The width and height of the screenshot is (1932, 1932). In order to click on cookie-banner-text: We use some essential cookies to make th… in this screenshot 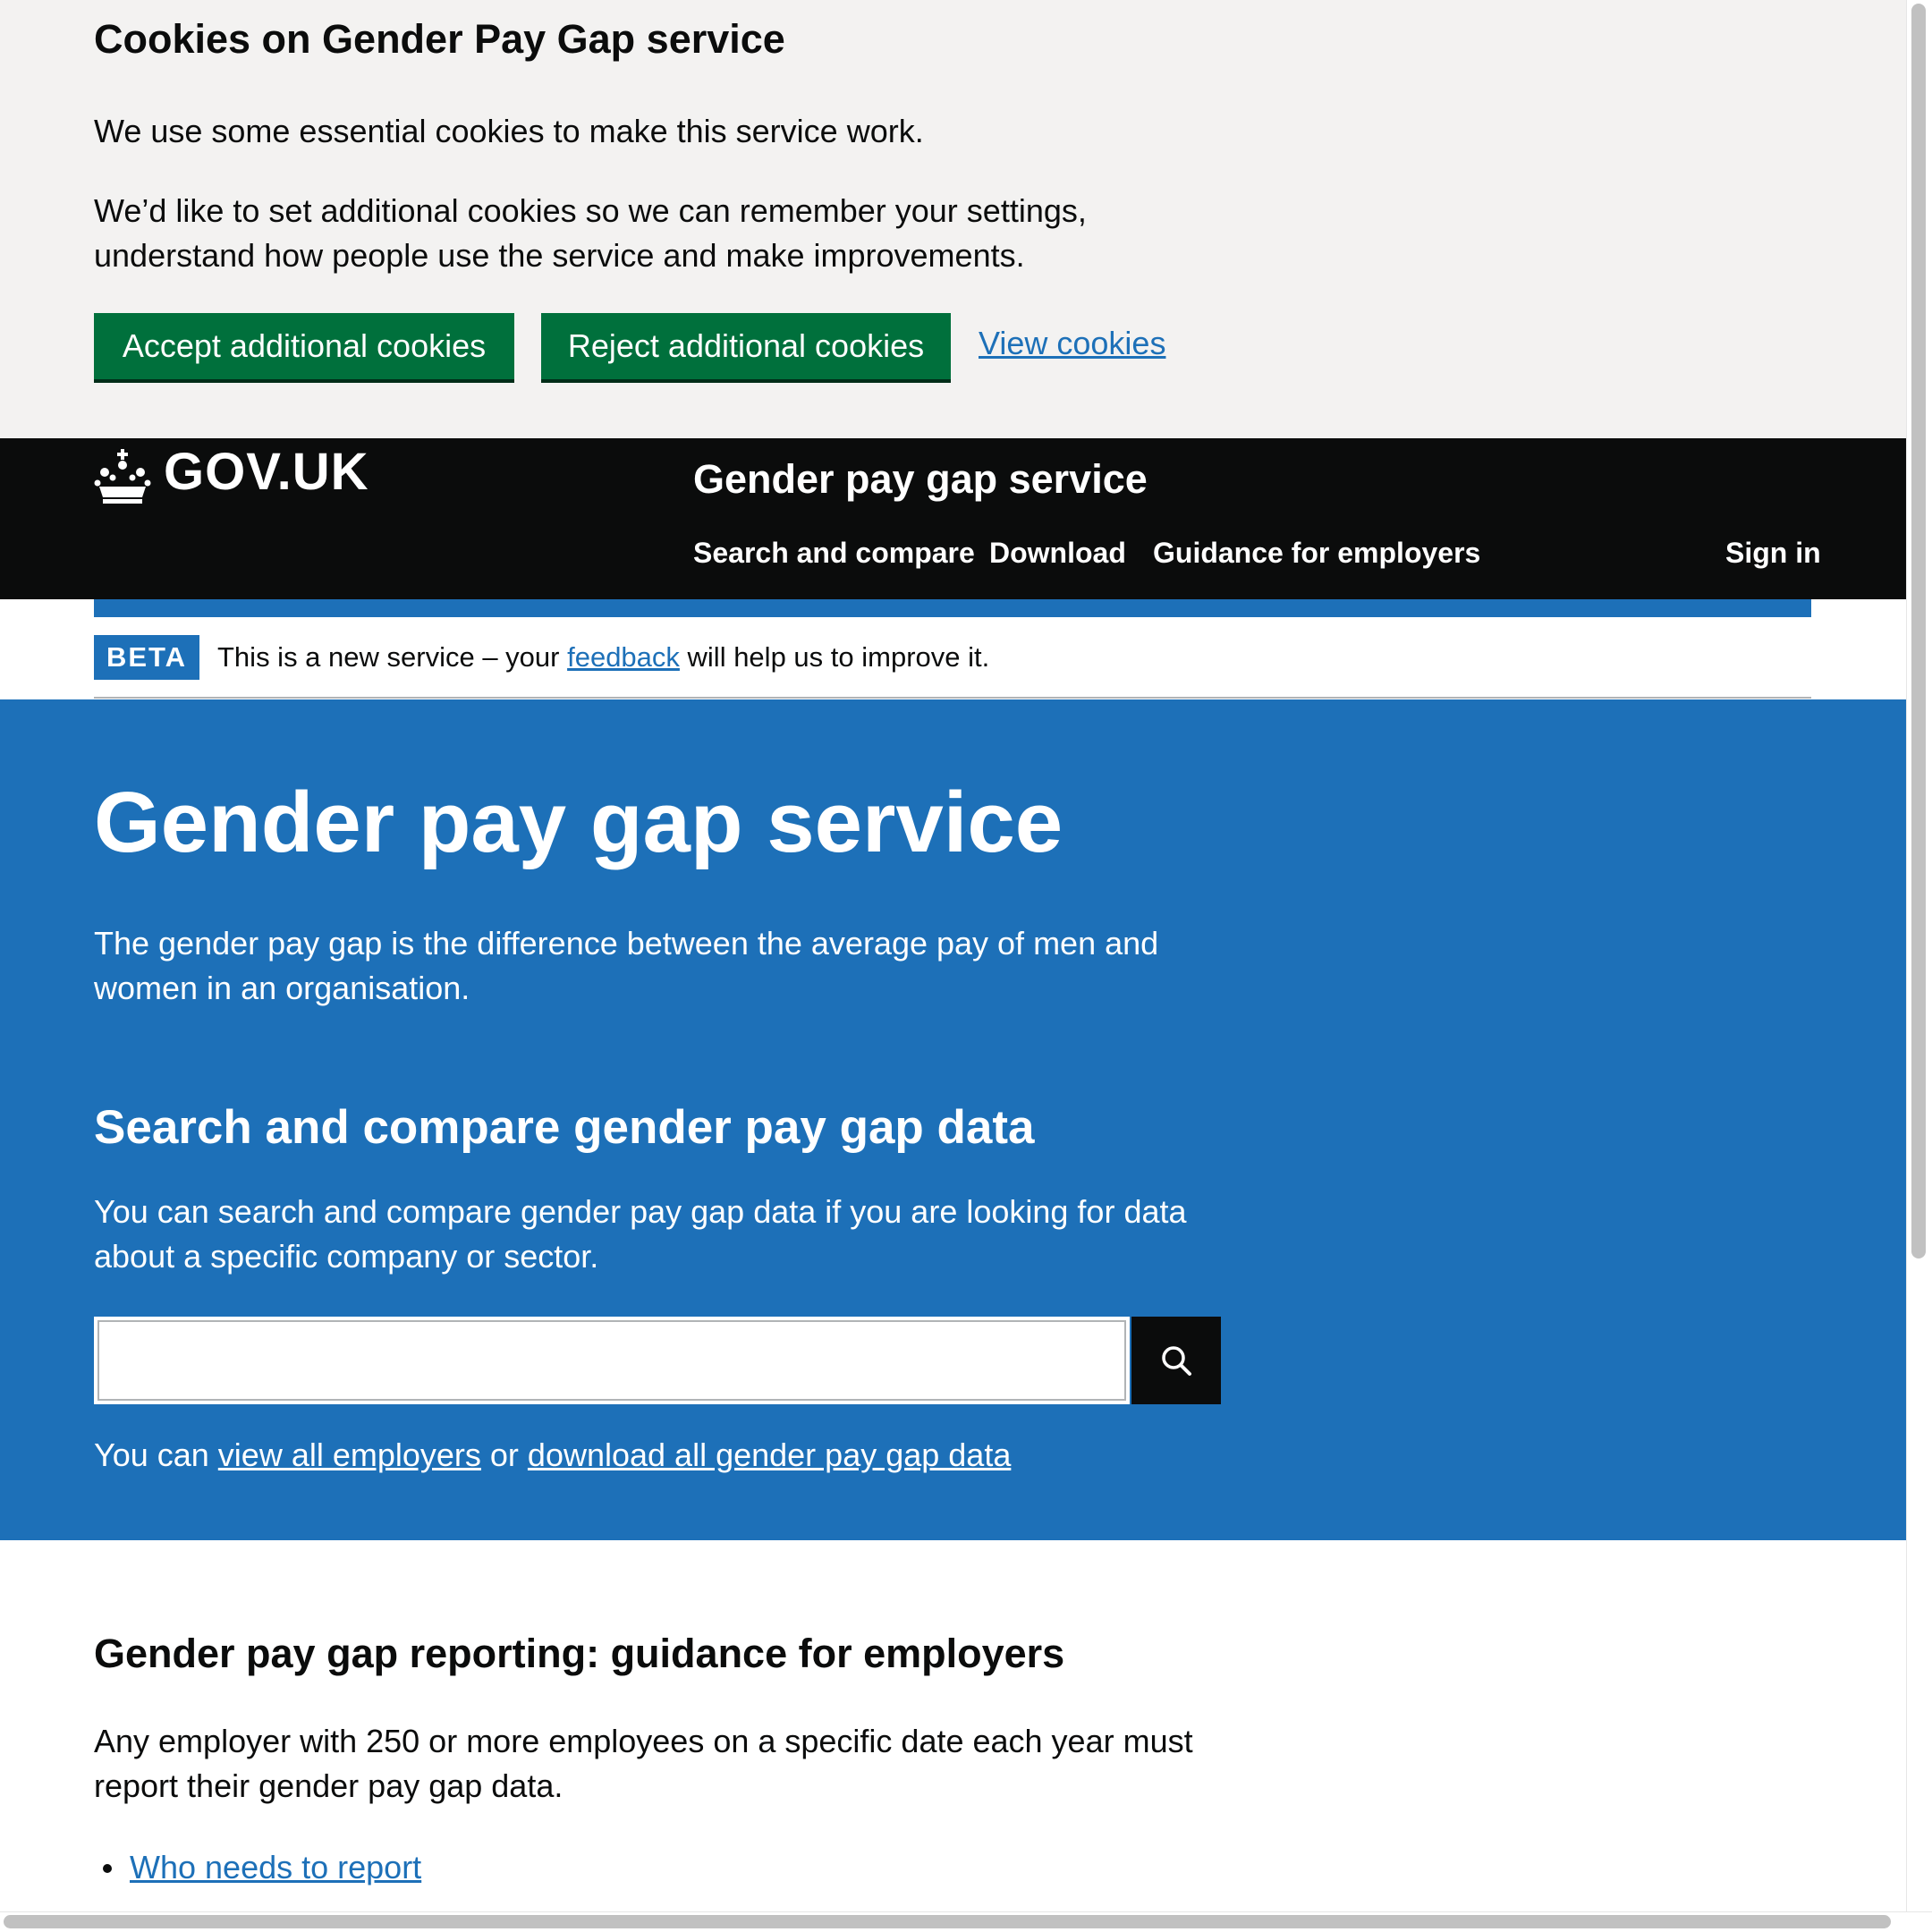, I will do `click(509, 131)`.